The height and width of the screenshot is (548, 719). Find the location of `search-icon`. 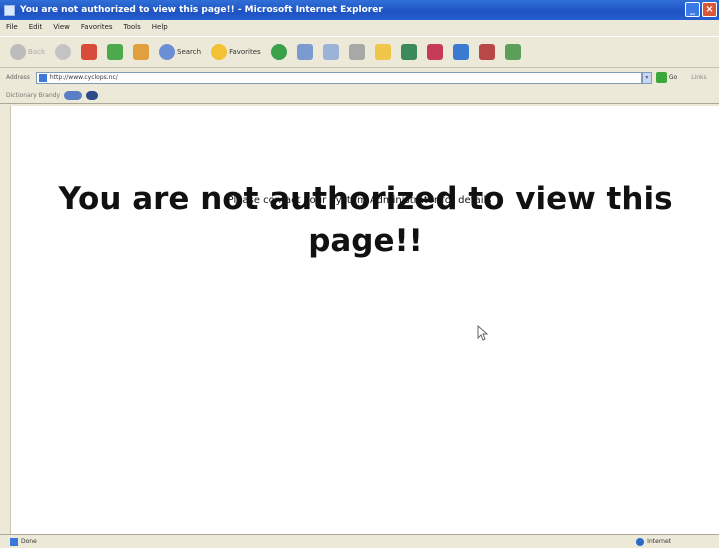

search-icon is located at coordinates (167, 52).